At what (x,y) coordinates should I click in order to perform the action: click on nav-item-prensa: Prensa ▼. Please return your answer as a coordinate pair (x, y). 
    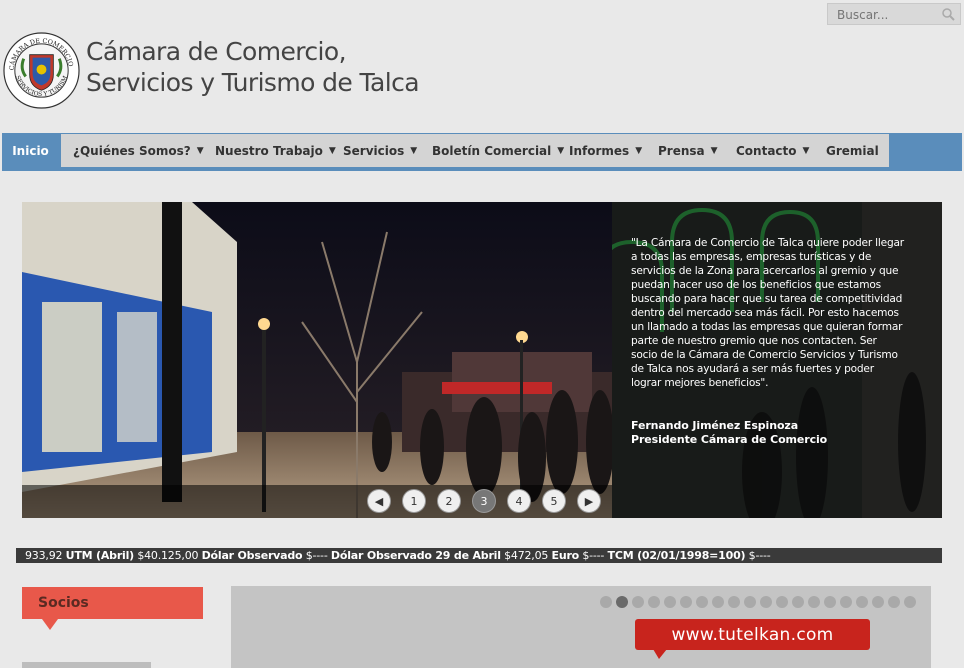
    Looking at the image, I should click on (685, 150).